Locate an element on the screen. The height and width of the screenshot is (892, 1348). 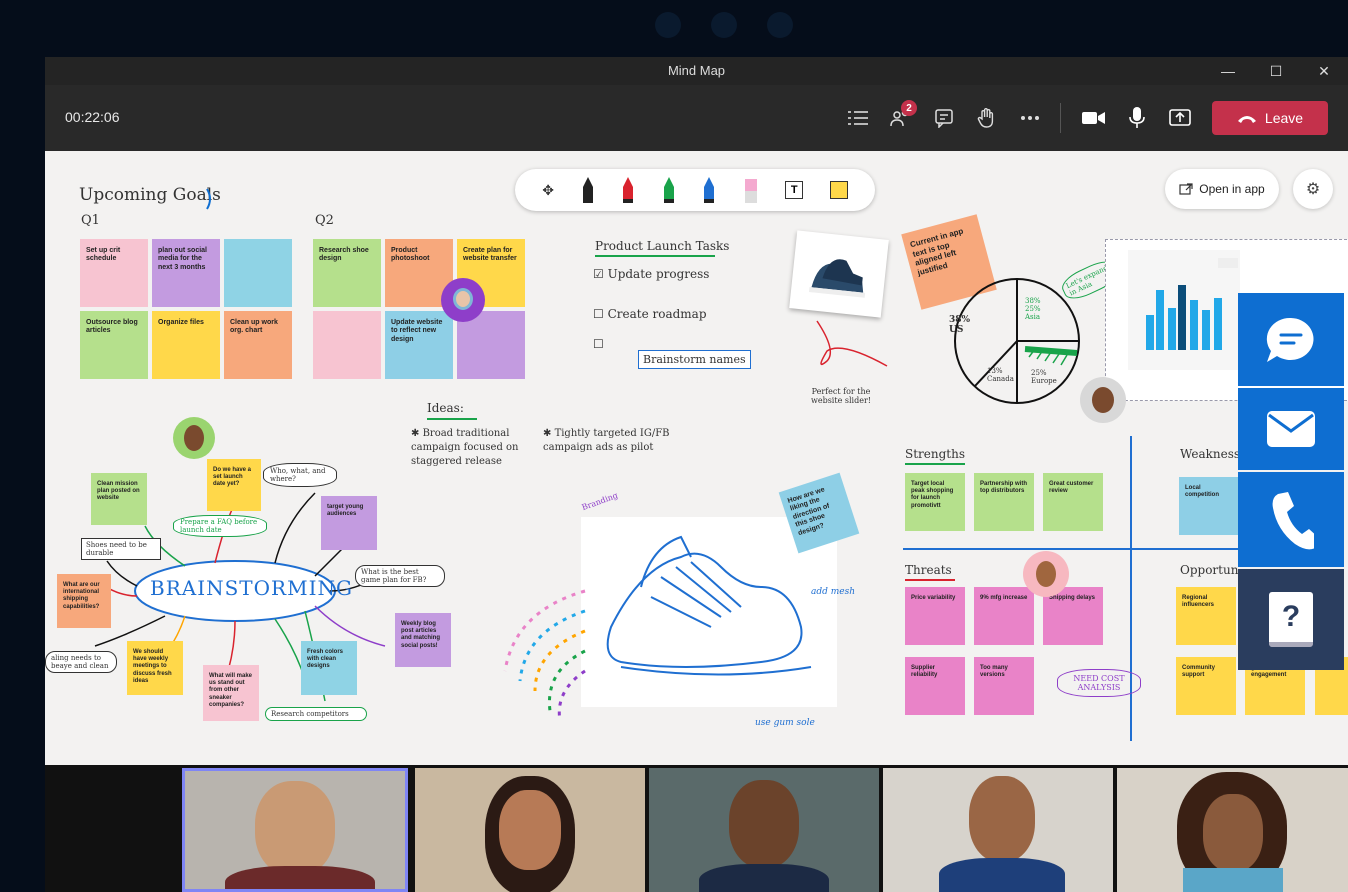
sticky-note-tool-icon is located at coordinates (838, 190).